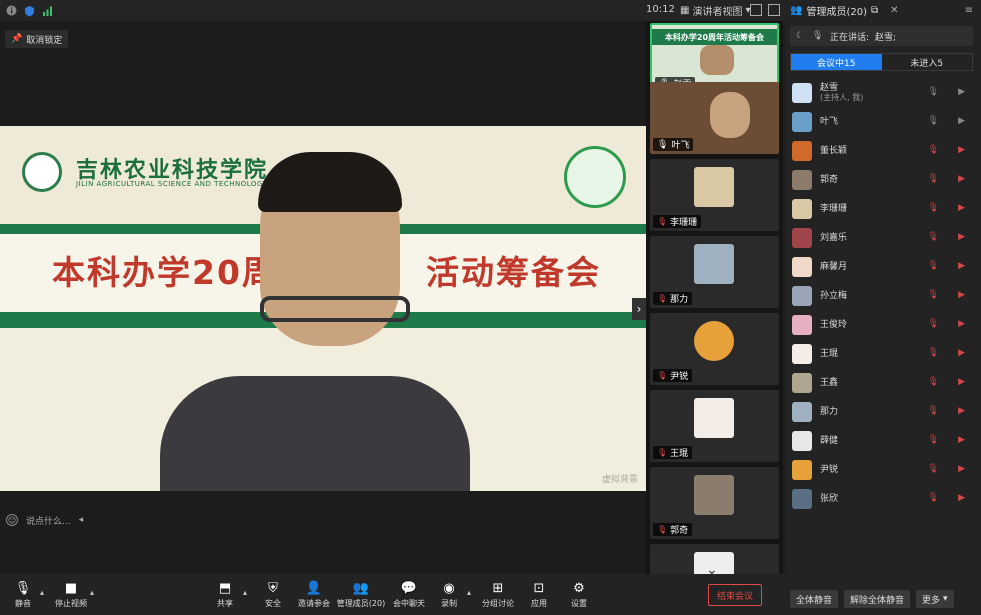 The image size is (981, 615). I want to click on participant-row: 王俊玲 🎙 ▶, so click(881, 324).